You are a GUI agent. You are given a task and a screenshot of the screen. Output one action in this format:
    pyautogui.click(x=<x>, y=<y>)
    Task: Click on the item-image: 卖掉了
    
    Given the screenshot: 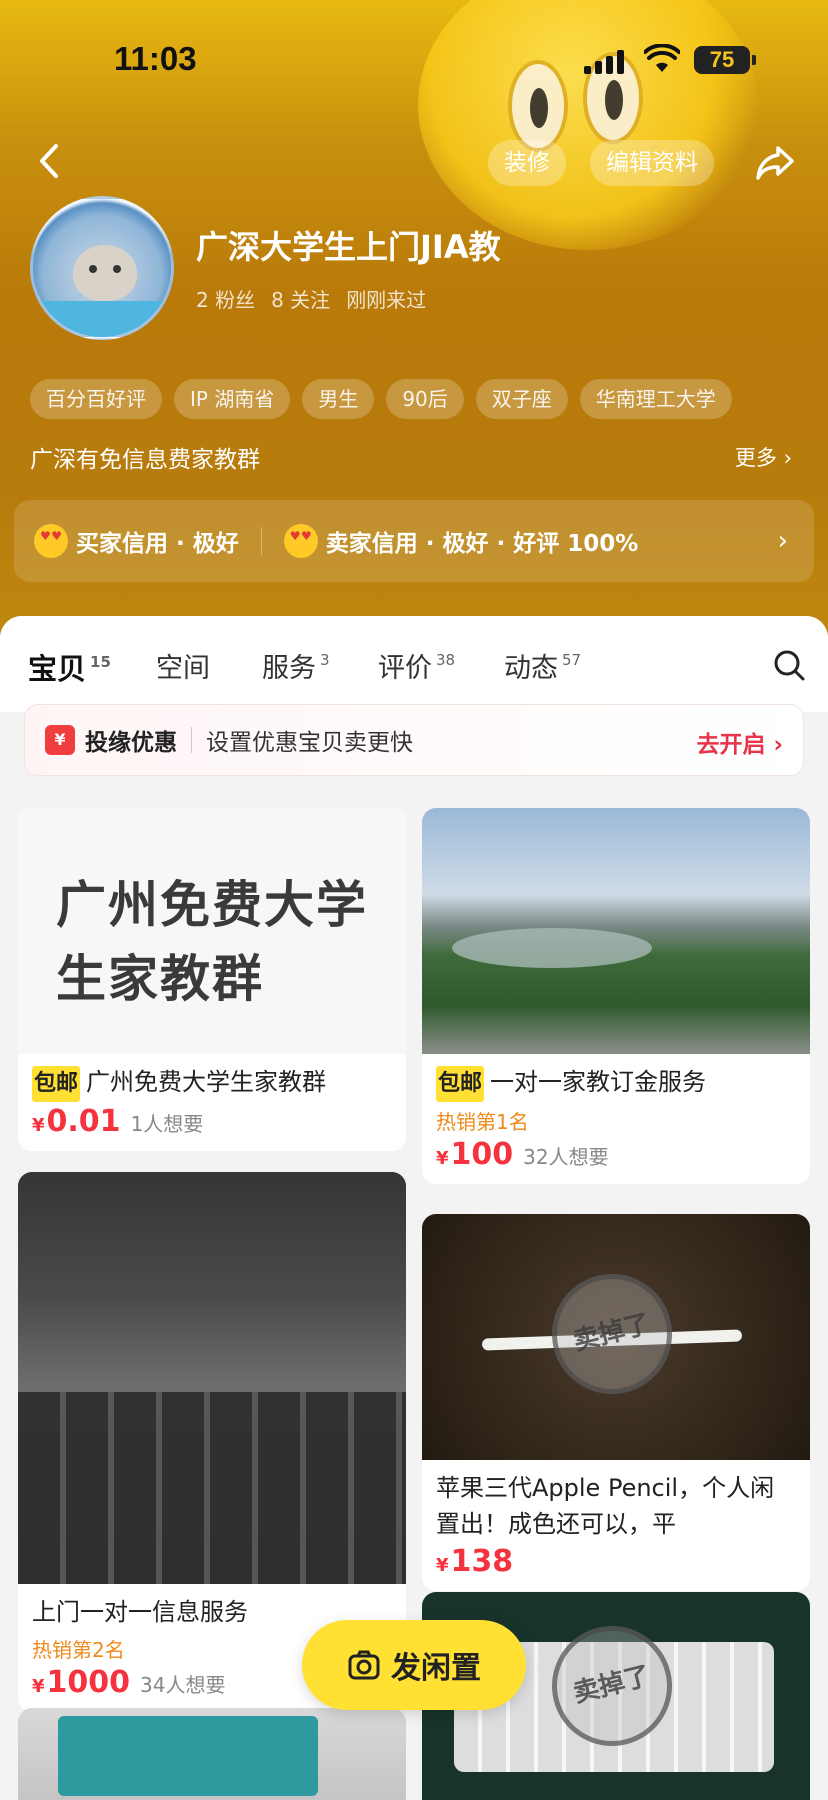 What is the action you would take?
    pyautogui.click(x=616, y=1337)
    